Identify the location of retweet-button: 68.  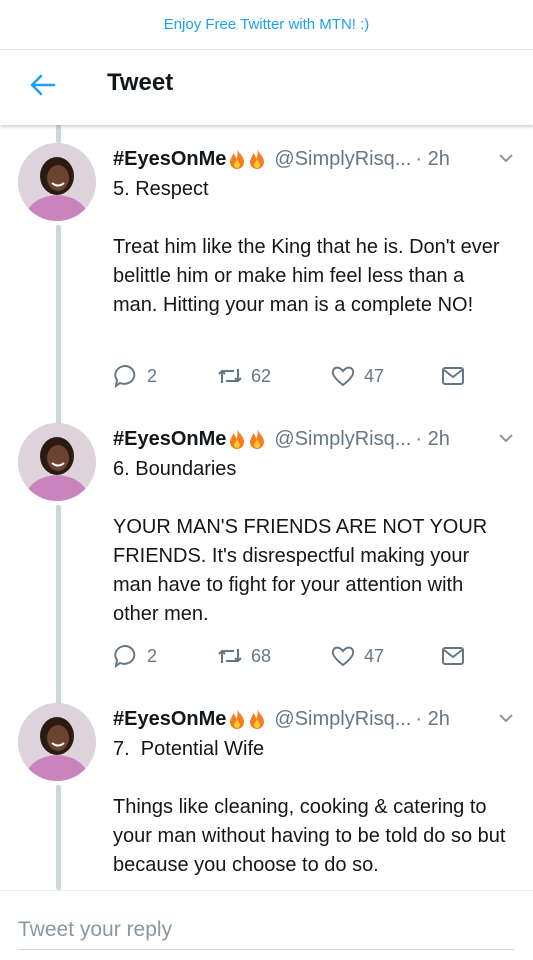
(244, 656).